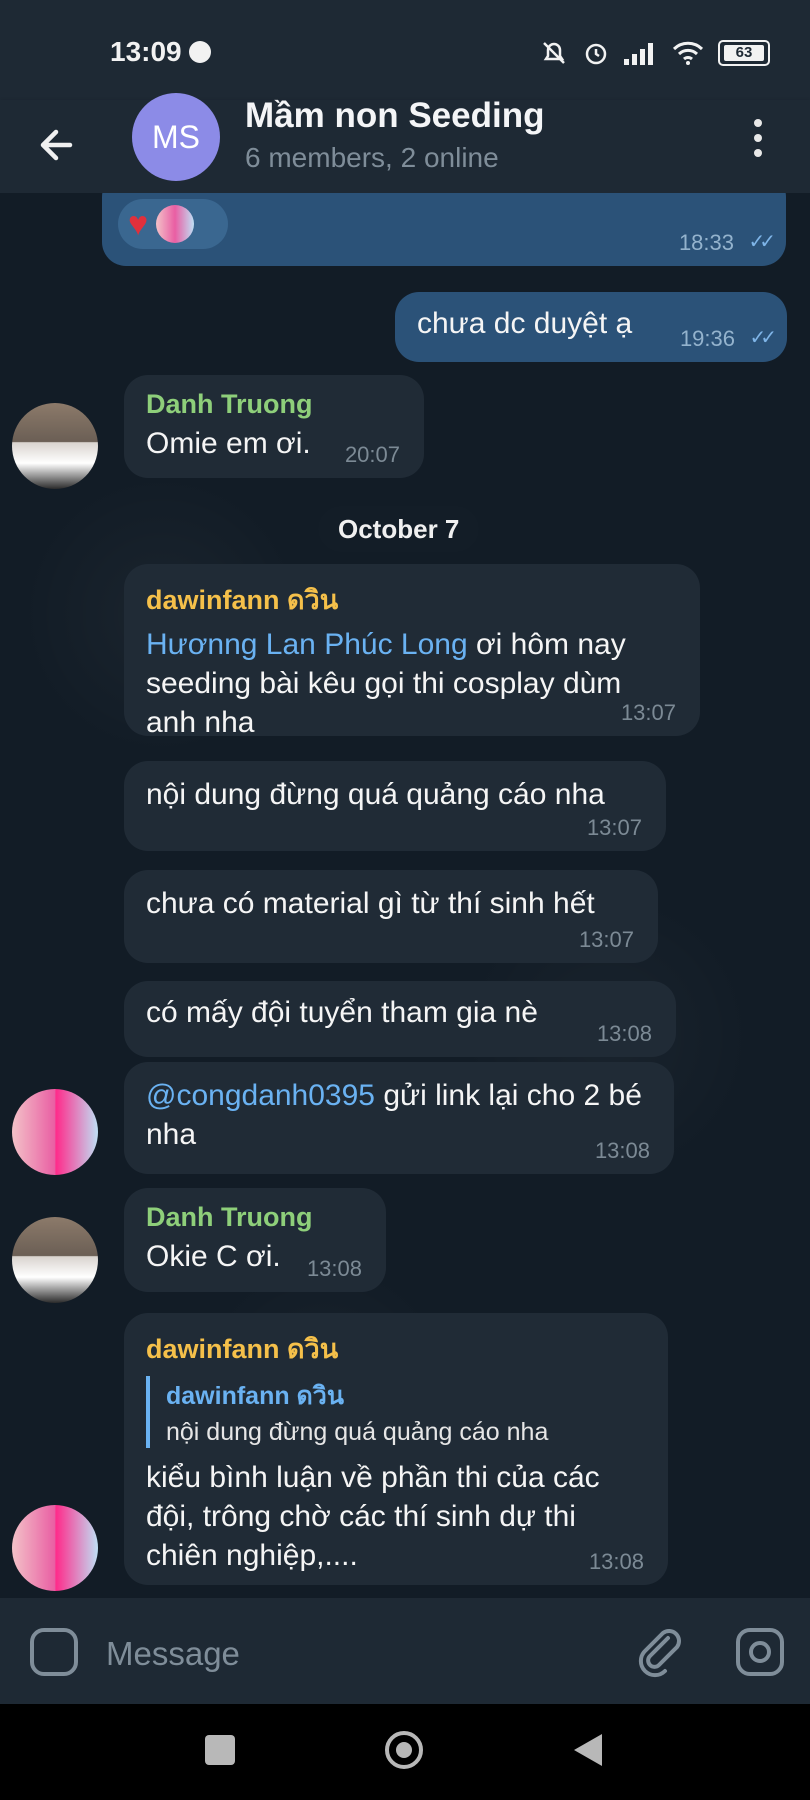 This screenshot has width=810, height=1800. What do you see at coordinates (372, 157) in the screenshot?
I see `group-subtitle: 6 members, 2 online` at bounding box center [372, 157].